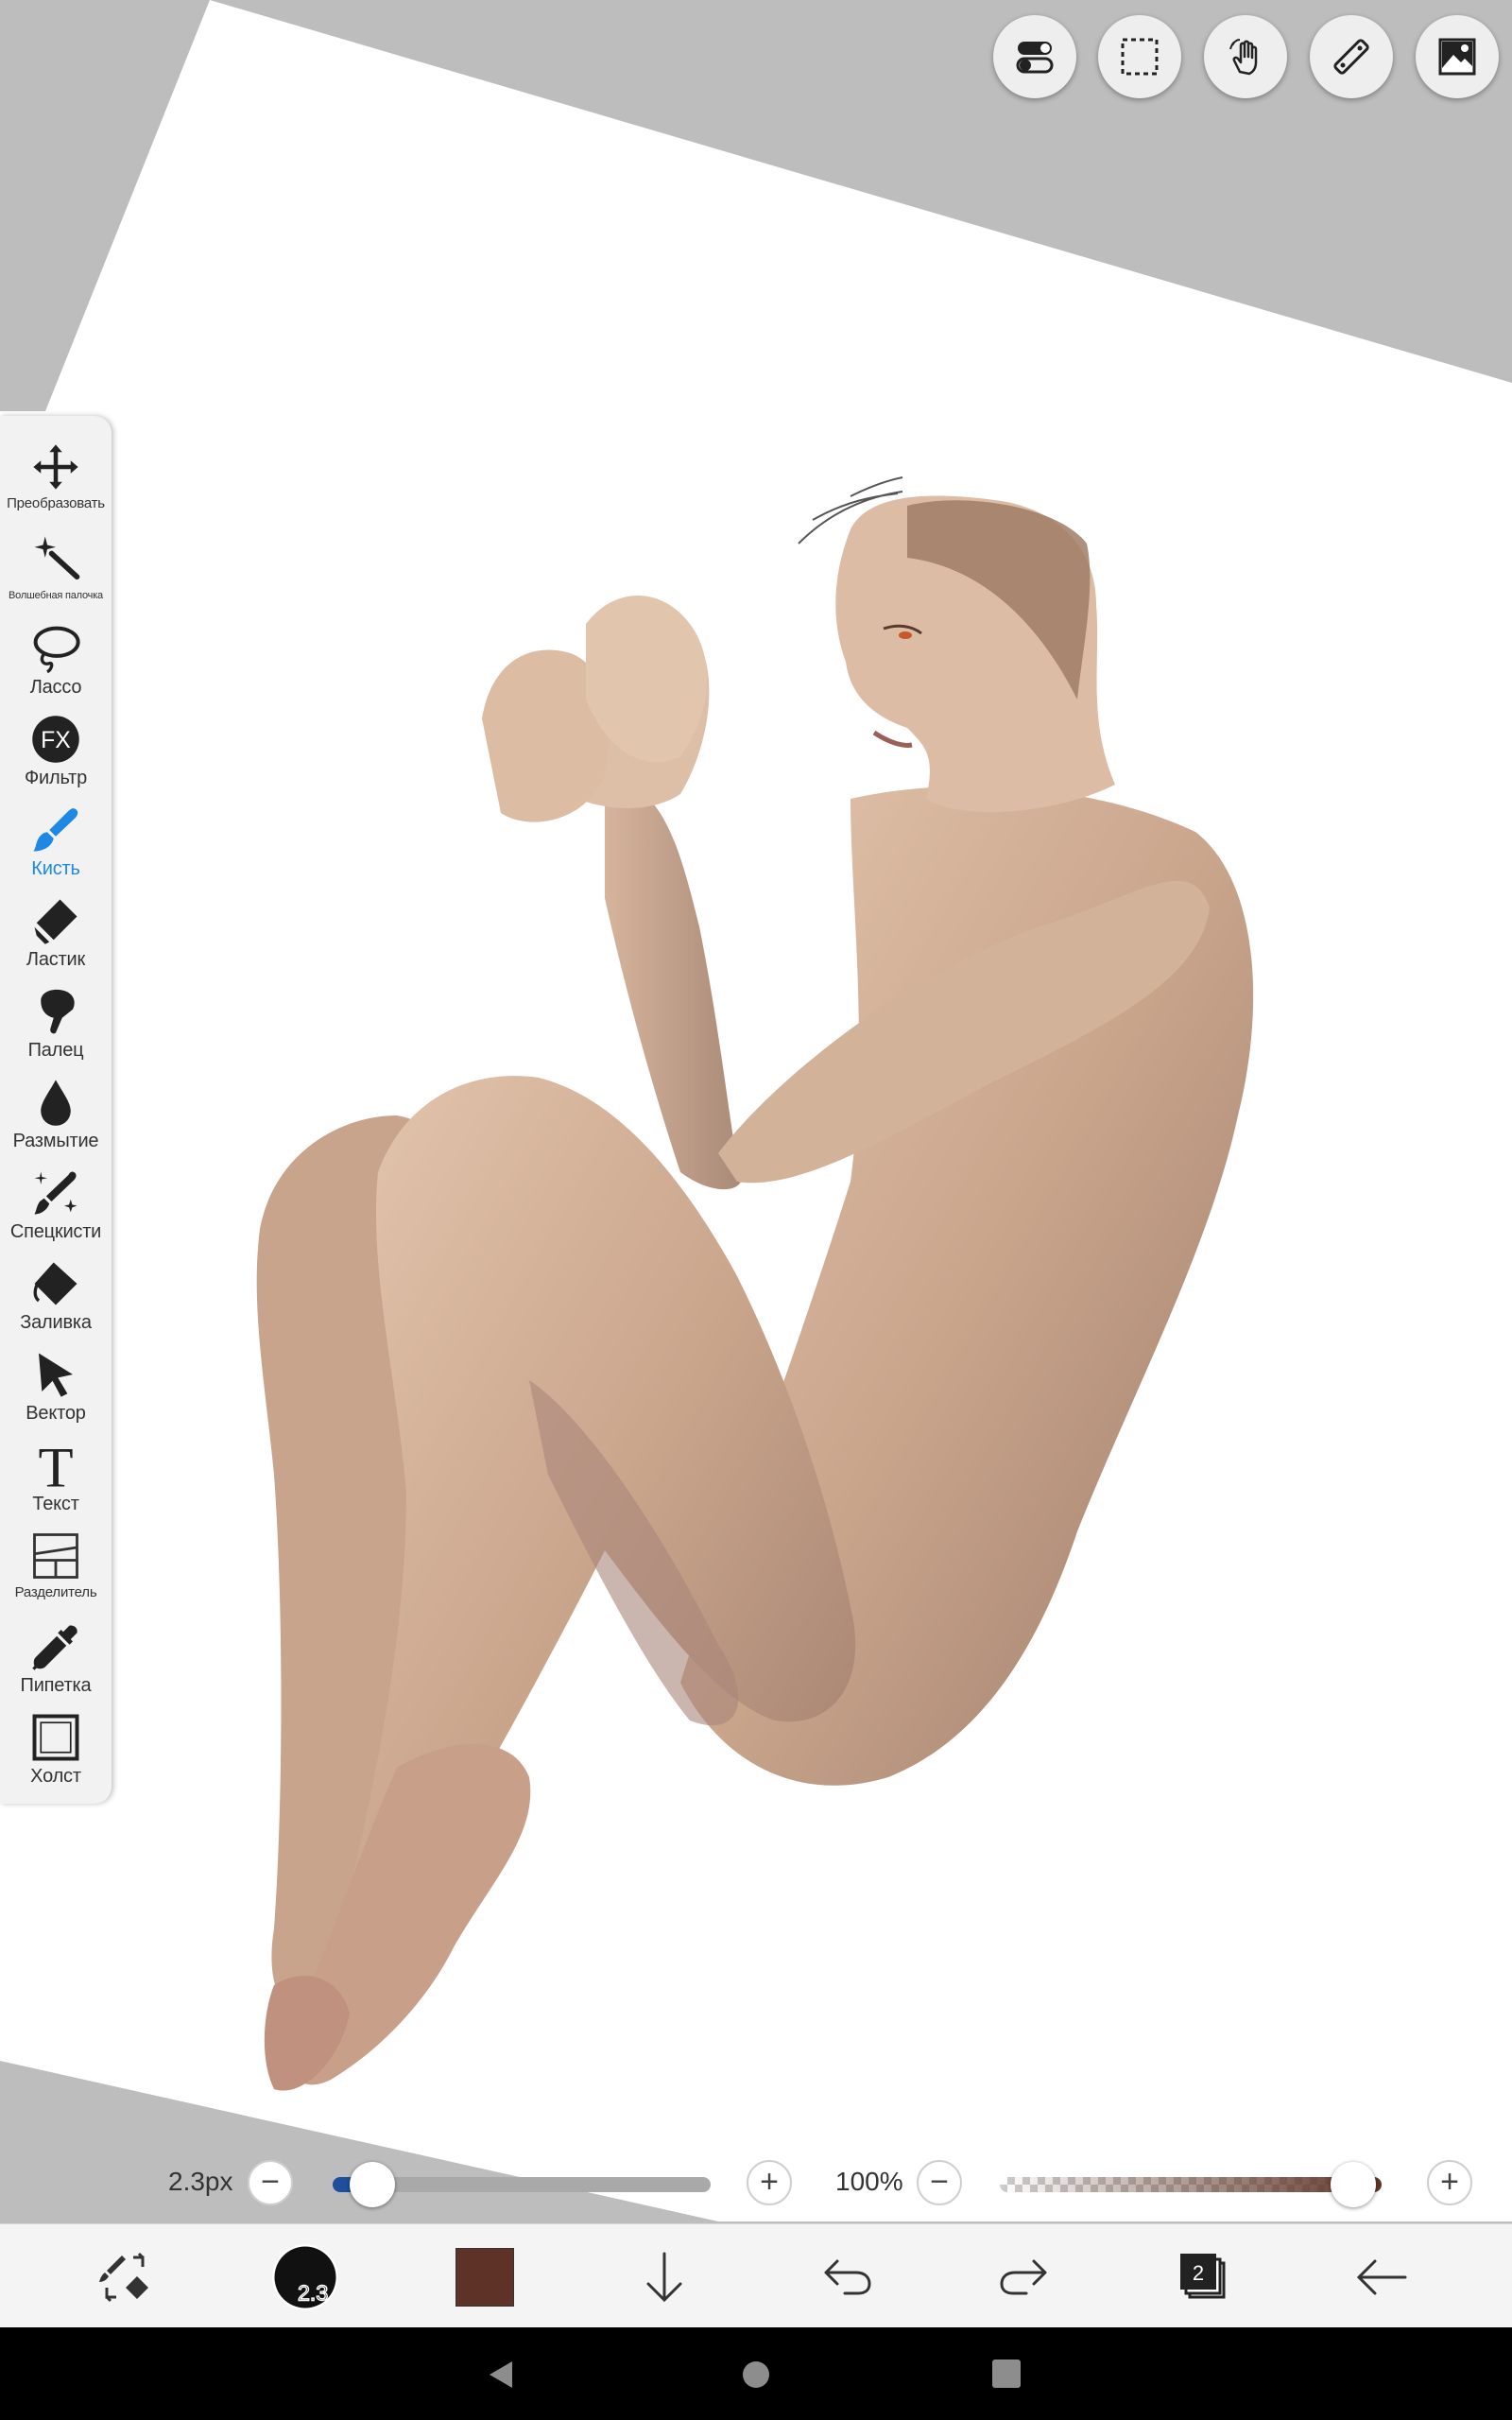 This screenshot has width=1512, height=2420. I want to click on tool-text: T Текст, so click(56, 1480).